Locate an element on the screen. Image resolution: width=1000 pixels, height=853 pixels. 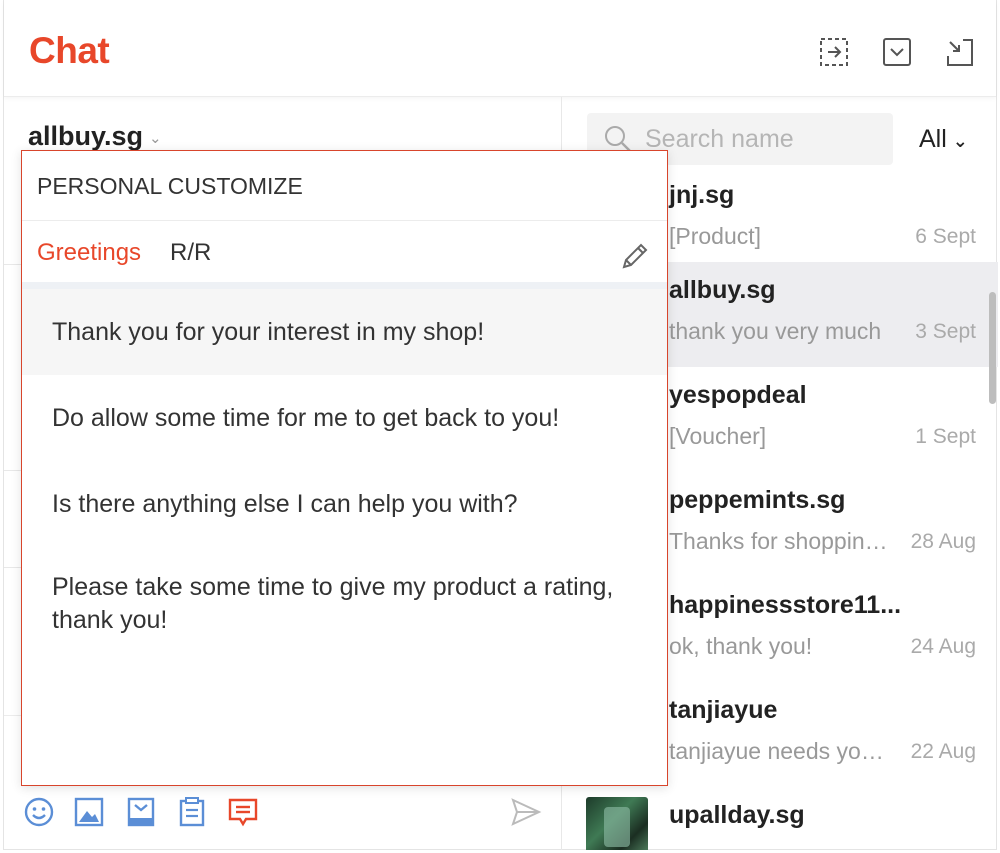
order-list-icon is located at coordinates (192, 812).